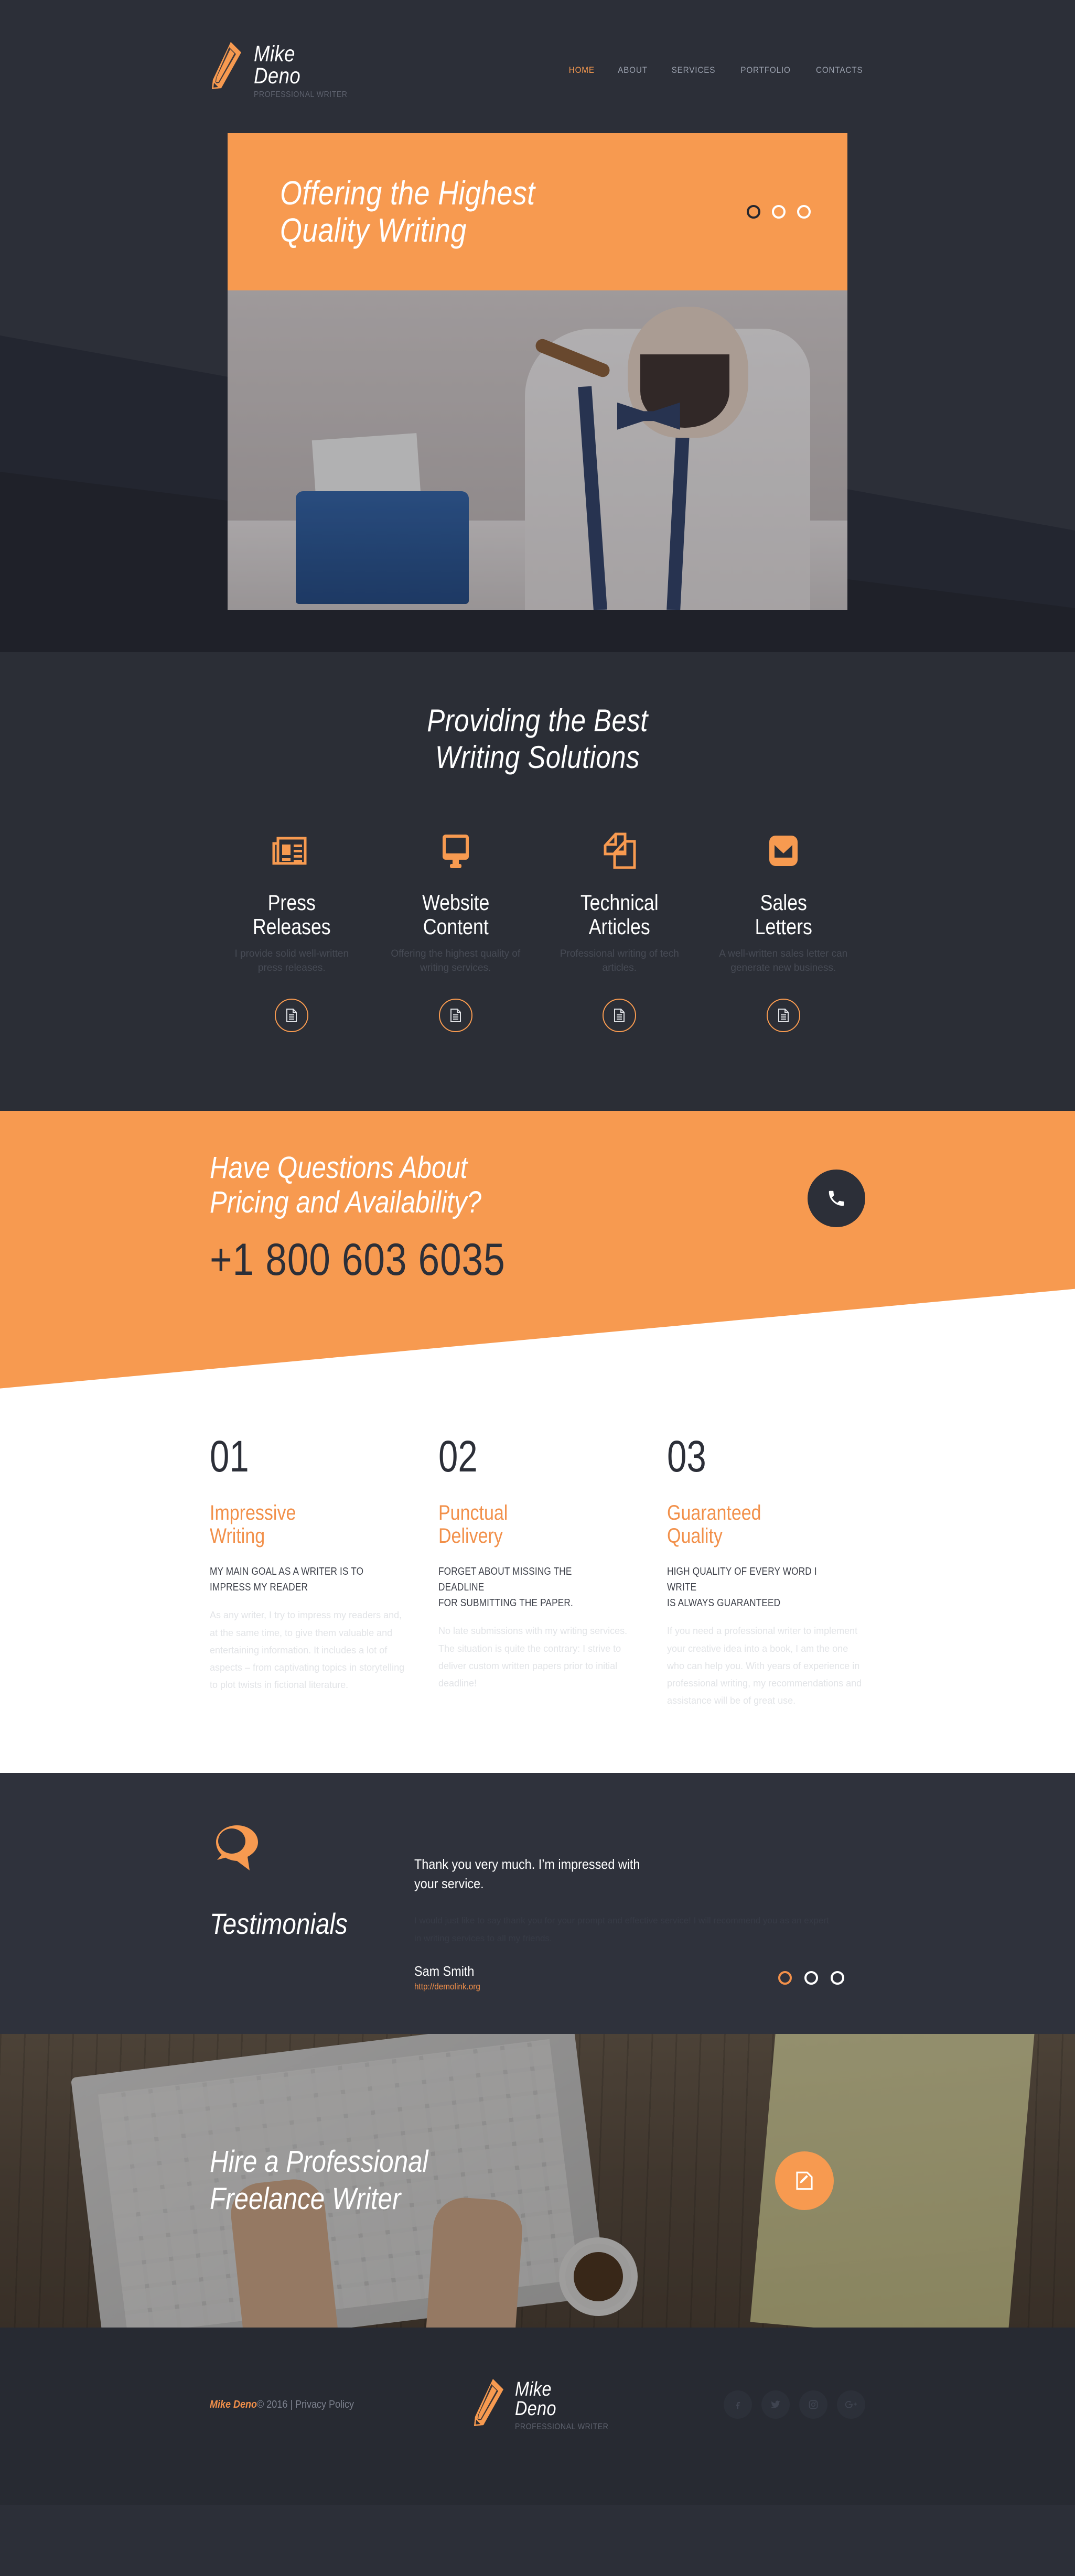  What do you see at coordinates (766, 1525) in the screenshot?
I see `feature-title: Guaranteed Quality` at bounding box center [766, 1525].